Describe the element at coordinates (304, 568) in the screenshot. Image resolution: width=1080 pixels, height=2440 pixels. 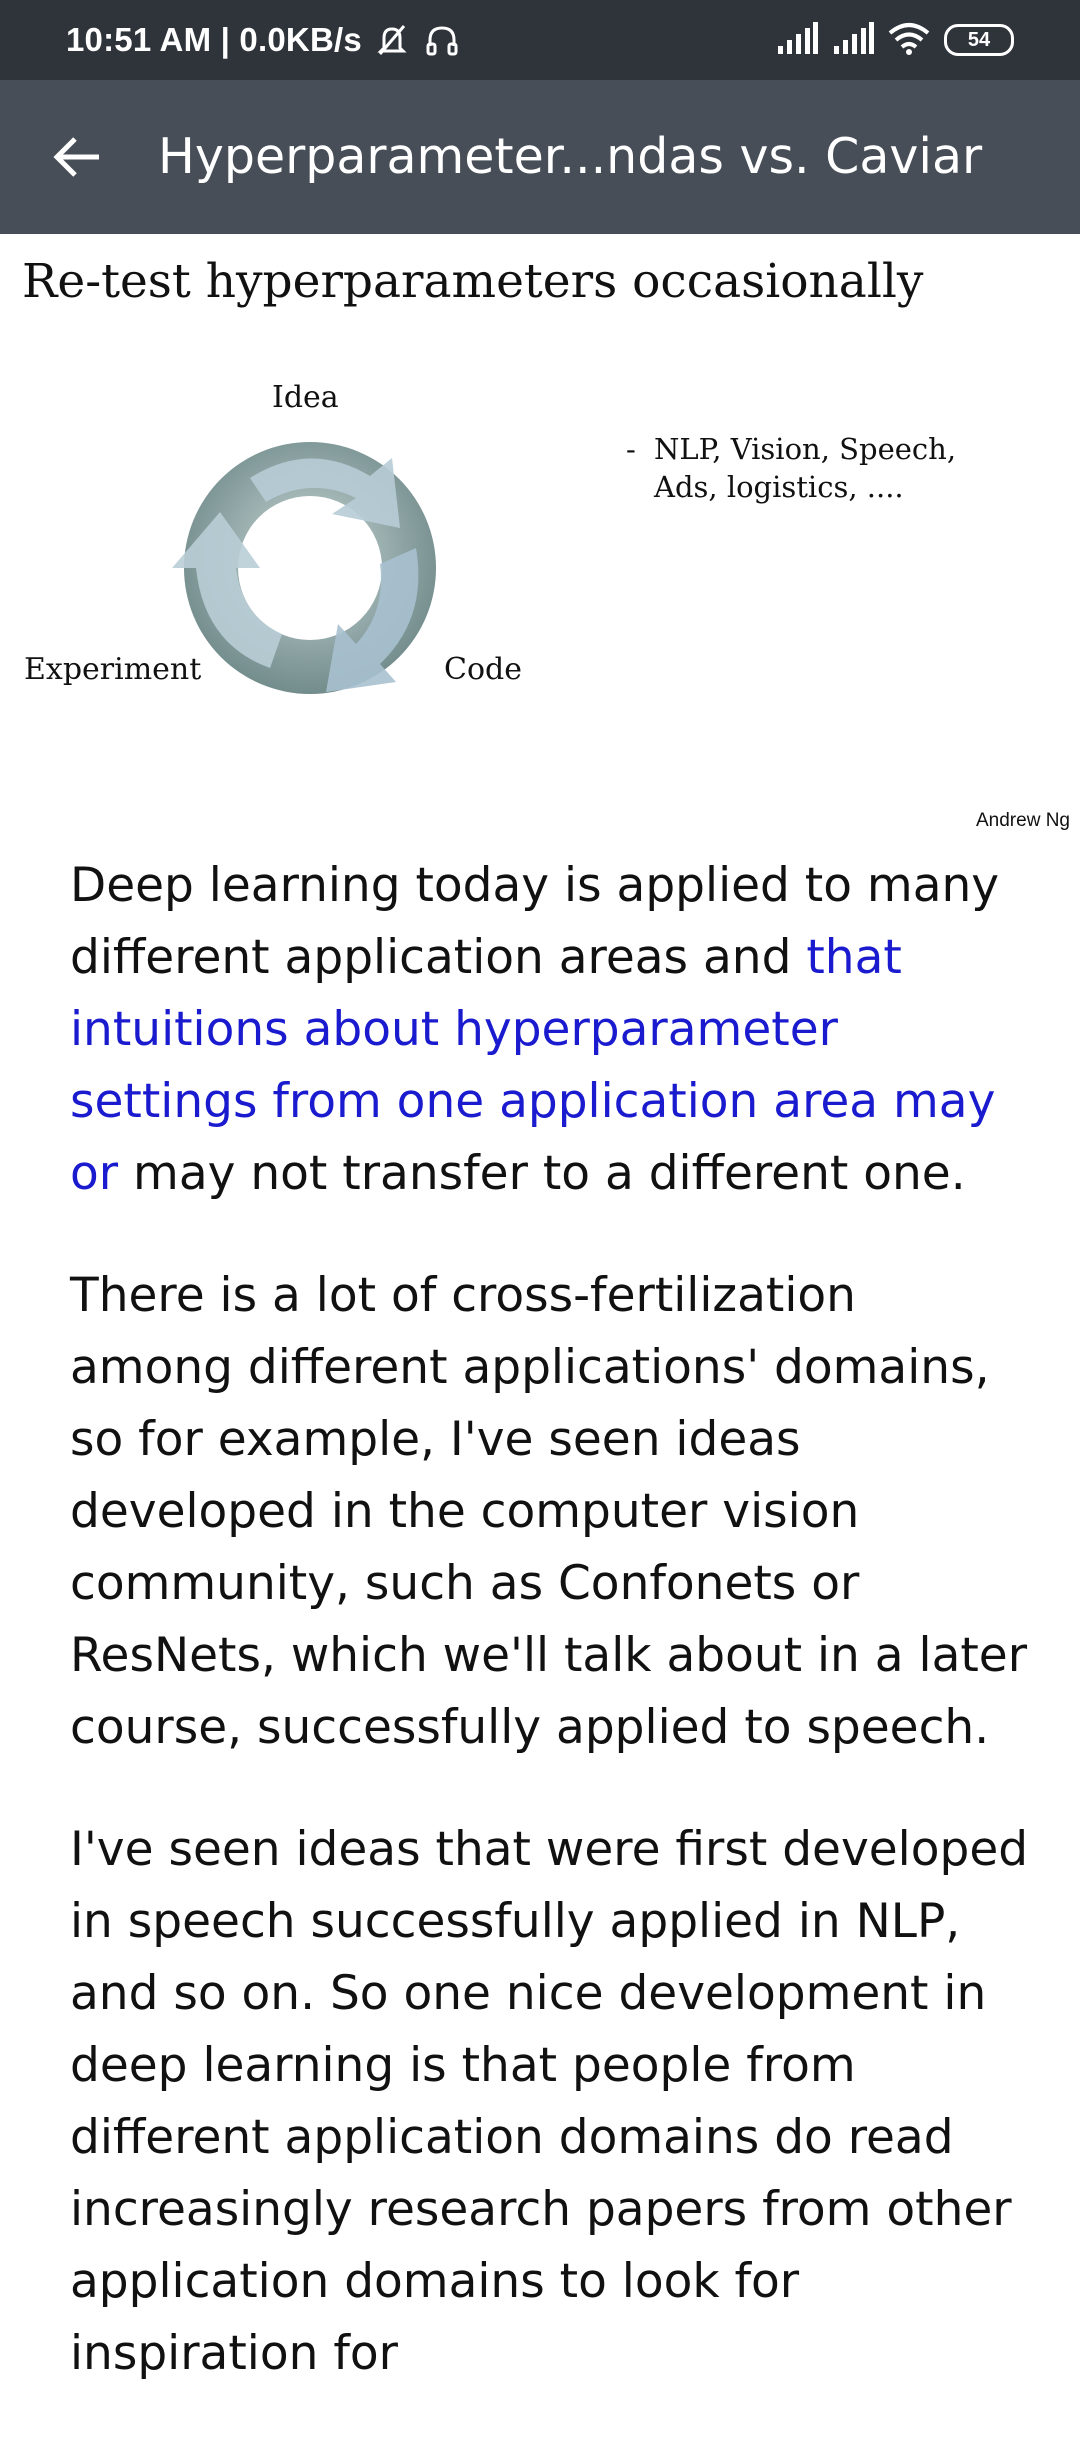
I see `cycle-diagram-icon` at that location.